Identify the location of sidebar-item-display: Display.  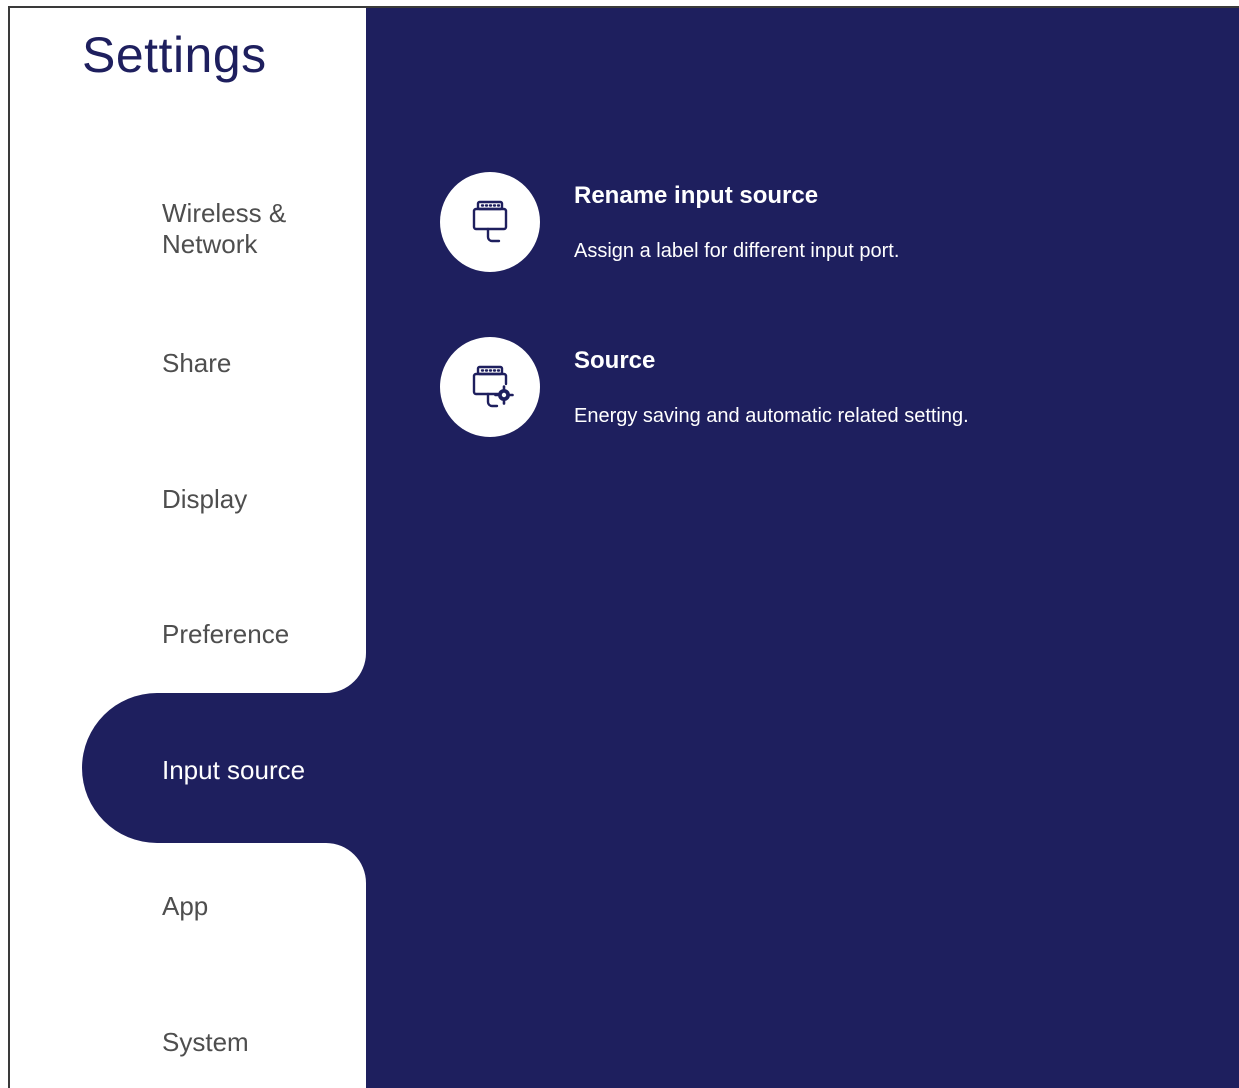
(204, 499).